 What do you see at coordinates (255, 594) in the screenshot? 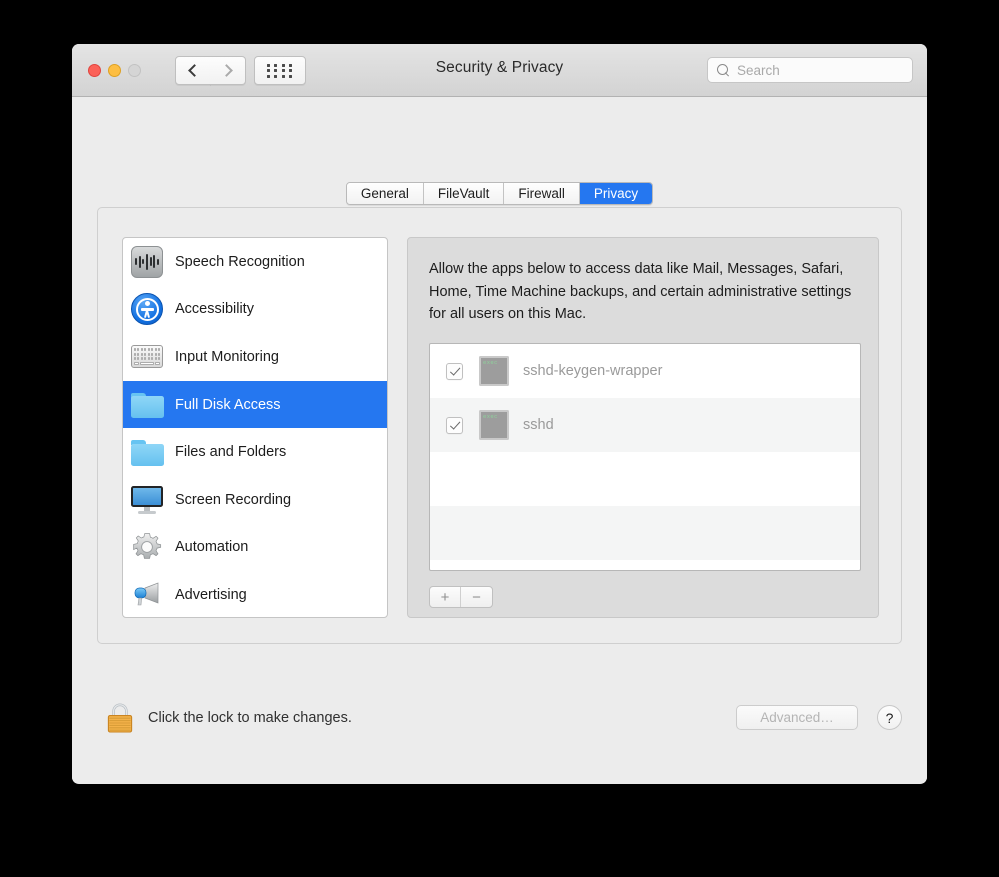
I see `sidebar-item-advertising: Advertising` at bounding box center [255, 594].